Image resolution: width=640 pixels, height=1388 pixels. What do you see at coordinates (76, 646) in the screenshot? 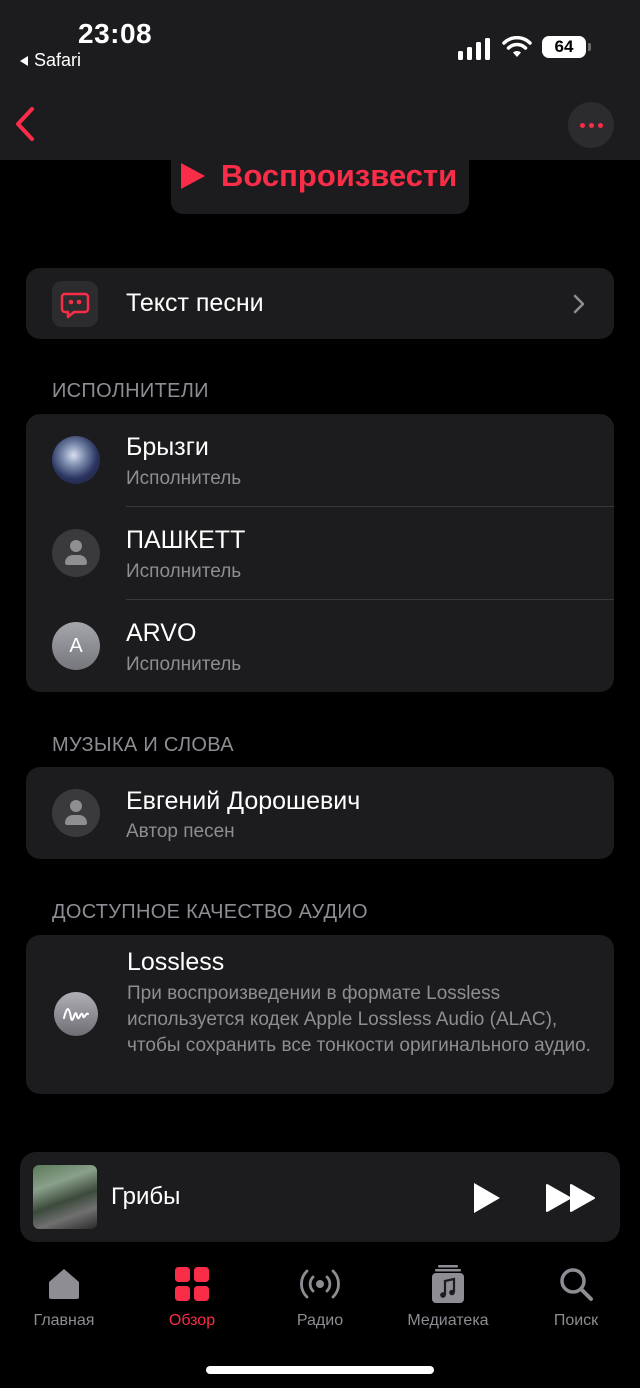
I see `performer-initial-avatar: A` at bounding box center [76, 646].